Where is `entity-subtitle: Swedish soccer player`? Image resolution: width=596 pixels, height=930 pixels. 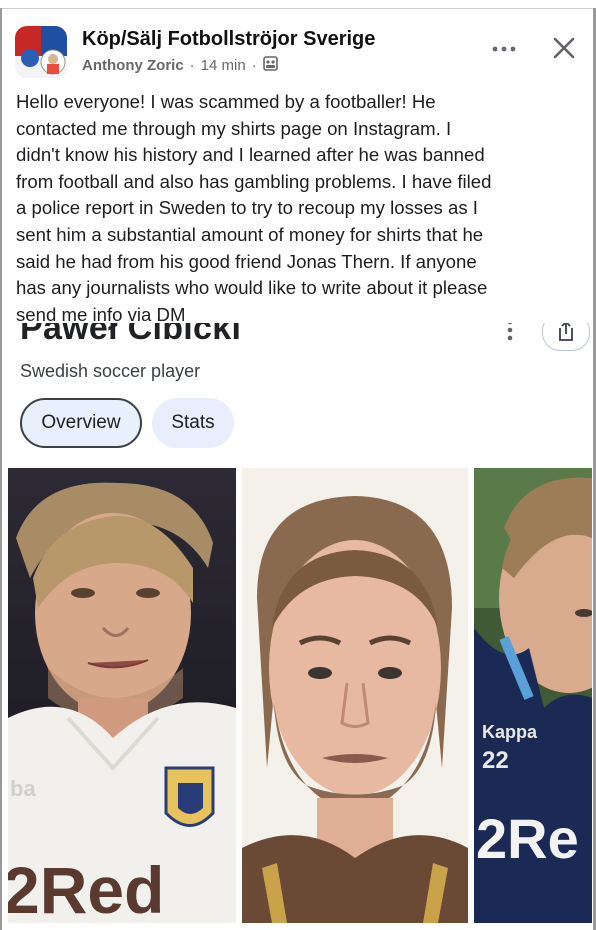 entity-subtitle: Swedish soccer player is located at coordinates (110, 371).